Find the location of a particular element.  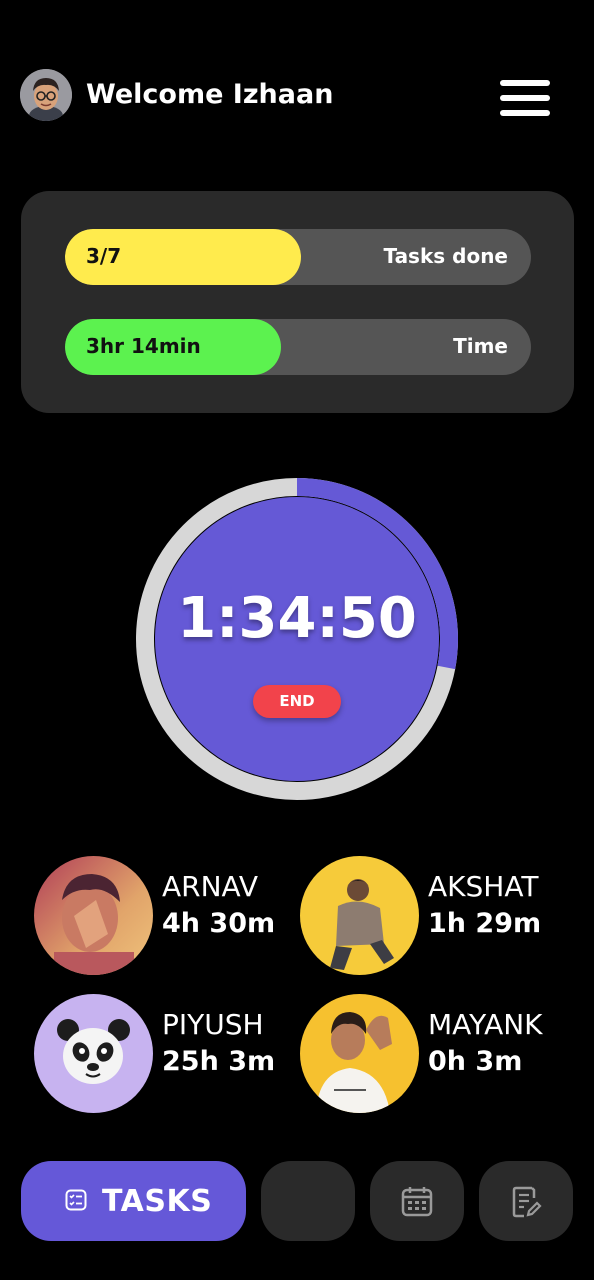

friend-card-piyush: PIYUSH 25h 3m is located at coordinates (169, 1054).